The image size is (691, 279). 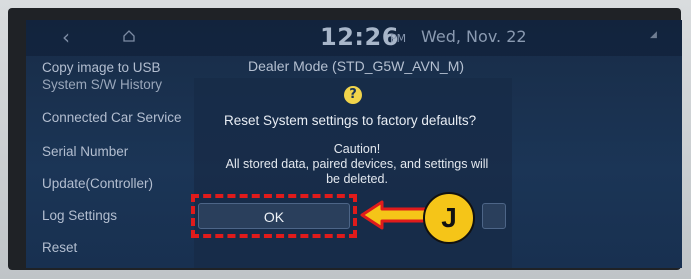 I want to click on menu-item-copy-image: Copy image to USB, so click(x=101, y=67).